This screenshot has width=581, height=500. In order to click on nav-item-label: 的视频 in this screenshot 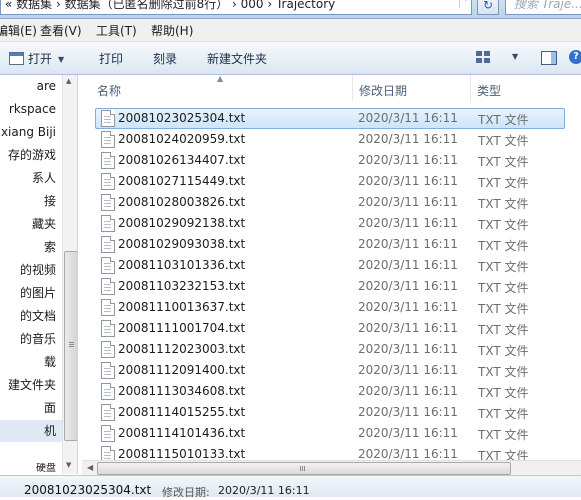, I will do `click(37, 270)`.